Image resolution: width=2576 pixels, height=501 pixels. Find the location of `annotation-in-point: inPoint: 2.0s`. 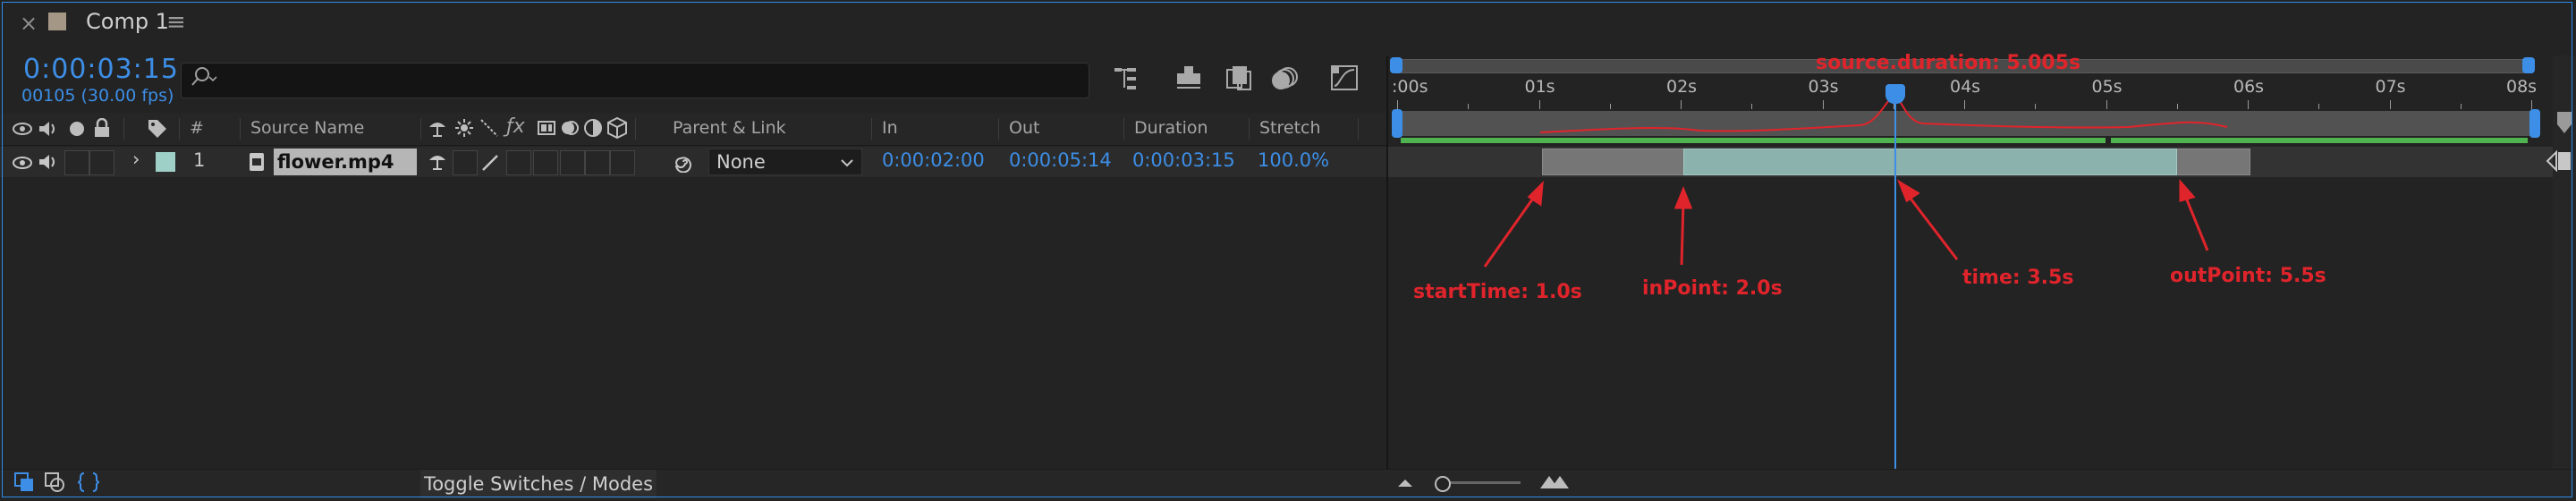

annotation-in-point: inPoint: 2.0s is located at coordinates (1712, 289).